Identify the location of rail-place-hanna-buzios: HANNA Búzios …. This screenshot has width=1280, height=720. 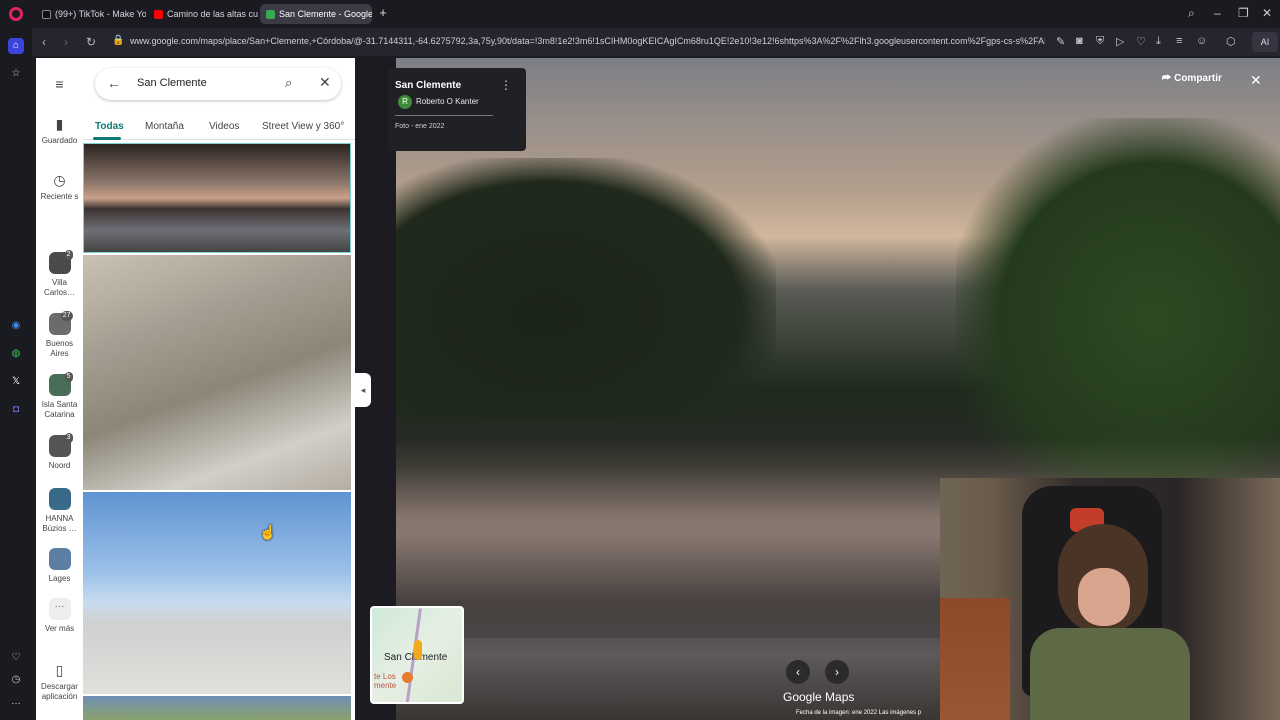
(59, 511).